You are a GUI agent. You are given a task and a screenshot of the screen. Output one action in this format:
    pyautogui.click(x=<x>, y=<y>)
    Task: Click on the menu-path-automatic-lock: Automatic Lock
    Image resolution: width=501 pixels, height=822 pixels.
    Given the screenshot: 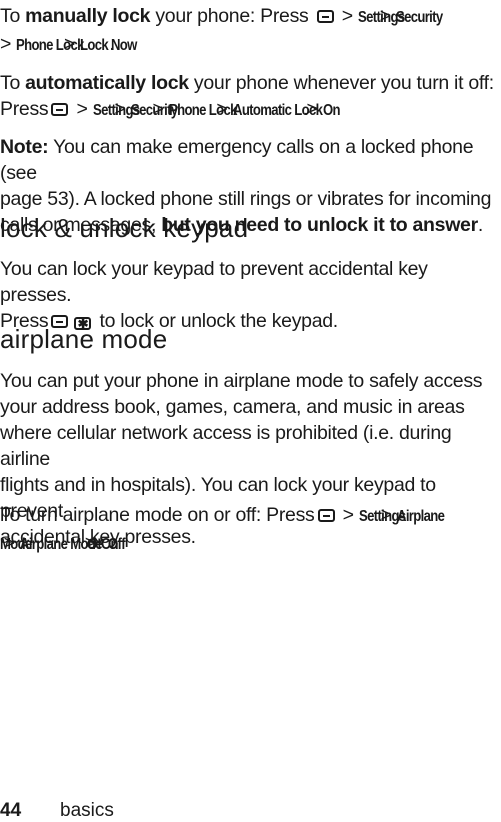 What is the action you would take?
    pyautogui.click(x=277, y=110)
    